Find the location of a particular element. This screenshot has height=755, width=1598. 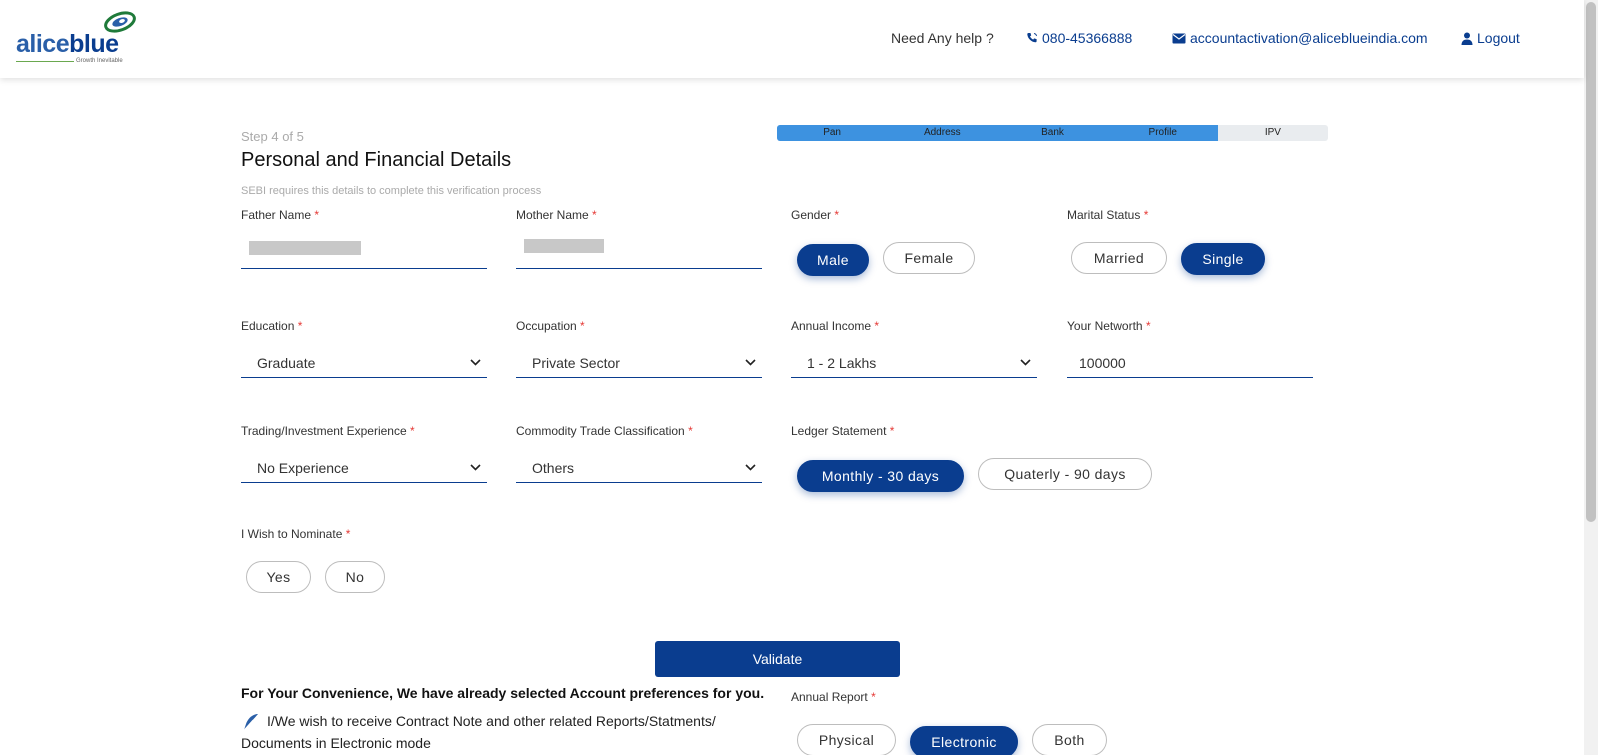

nominate-yes-button: Yes is located at coordinates (278, 577).